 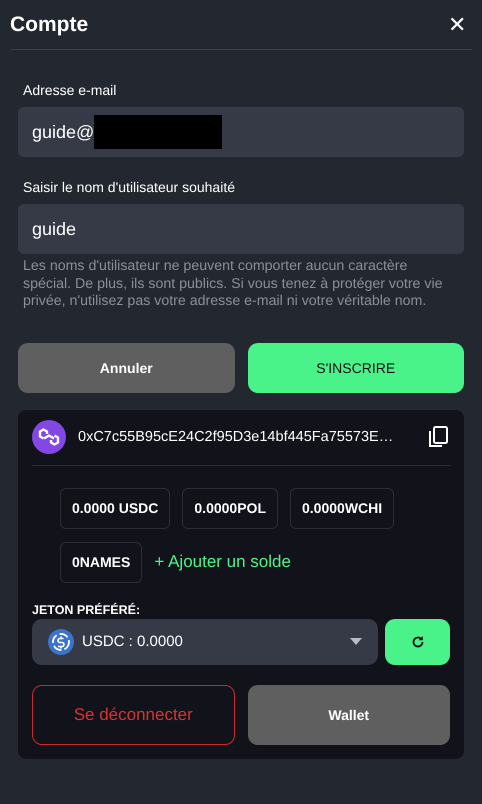 I want to click on balance-chip: 0.0000WCHI, so click(x=342, y=508).